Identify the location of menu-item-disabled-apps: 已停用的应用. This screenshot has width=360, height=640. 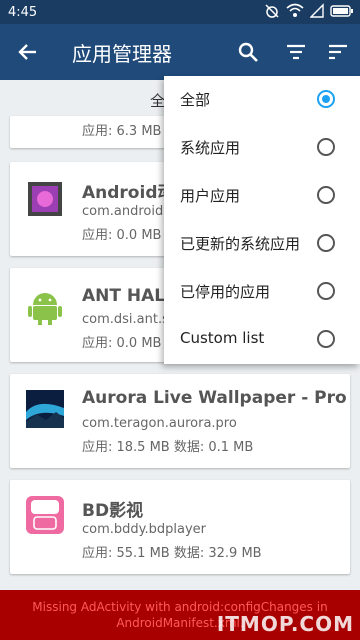
(262, 292).